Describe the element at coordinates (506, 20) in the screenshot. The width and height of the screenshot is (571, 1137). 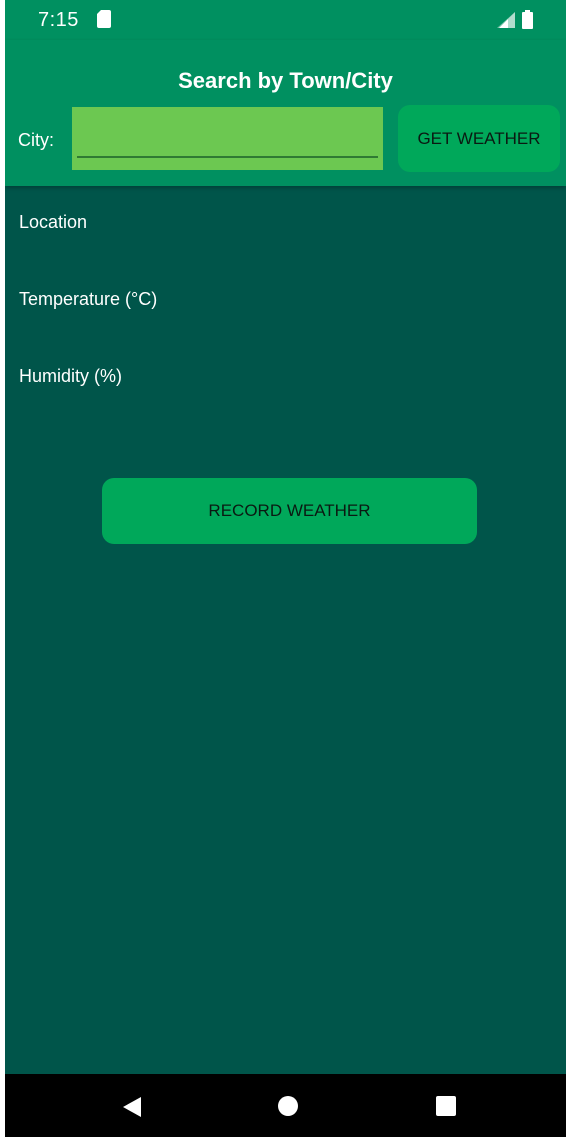
I see `signal-icon` at that location.